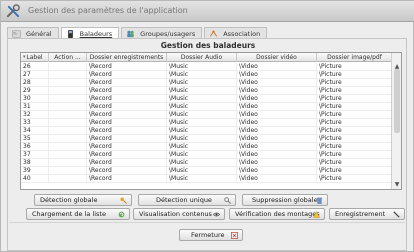 The height and width of the screenshot is (252, 414). Describe the element at coordinates (277, 57) in the screenshot. I see `column-header-video: Dossier vidéo` at that location.